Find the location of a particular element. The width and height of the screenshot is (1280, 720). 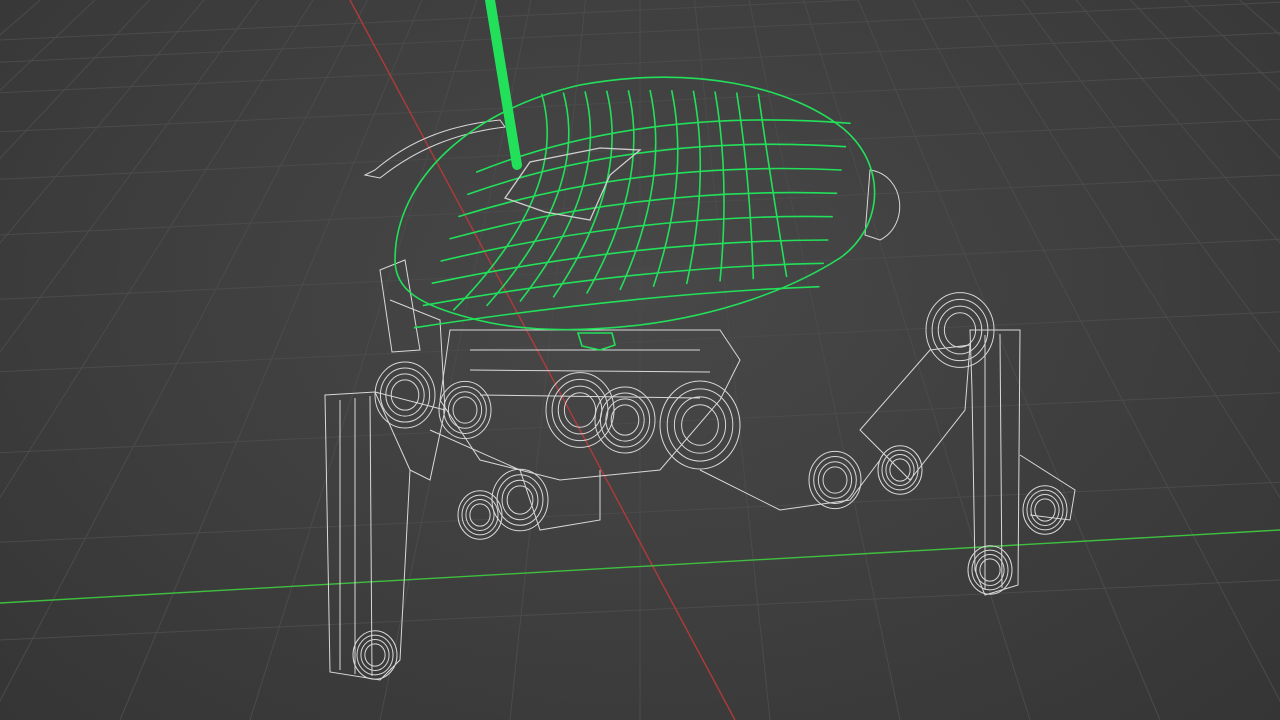

selected-dome-mesh is located at coordinates (635, 213).